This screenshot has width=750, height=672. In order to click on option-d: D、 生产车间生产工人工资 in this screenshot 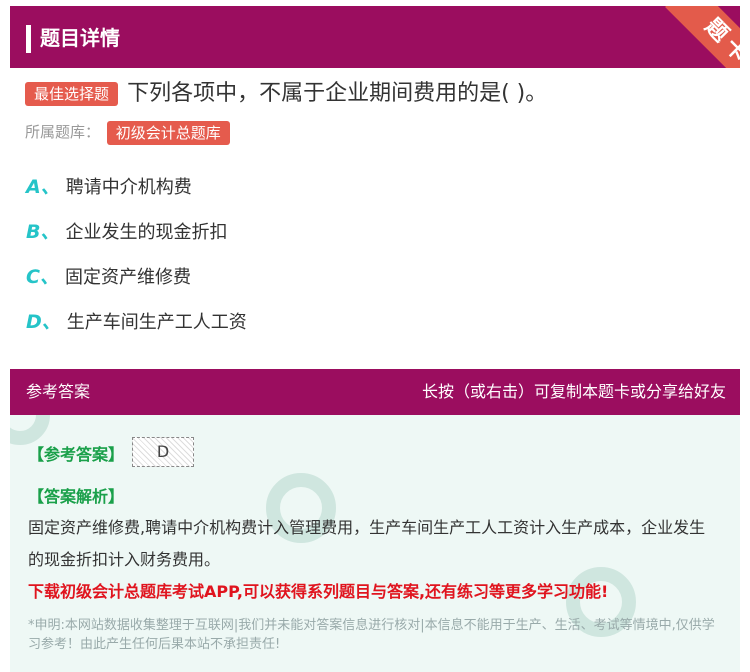, I will do `click(136, 322)`.